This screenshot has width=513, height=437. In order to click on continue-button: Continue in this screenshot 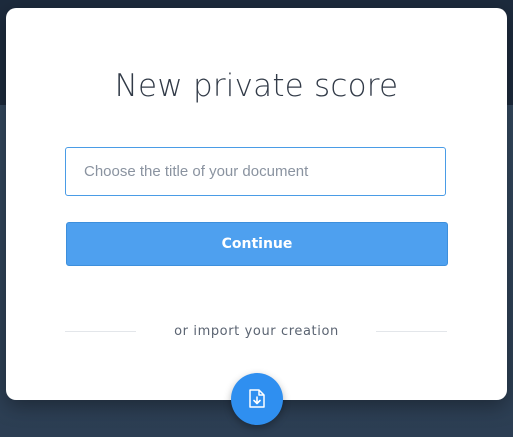, I will do `click(257, 244)`.